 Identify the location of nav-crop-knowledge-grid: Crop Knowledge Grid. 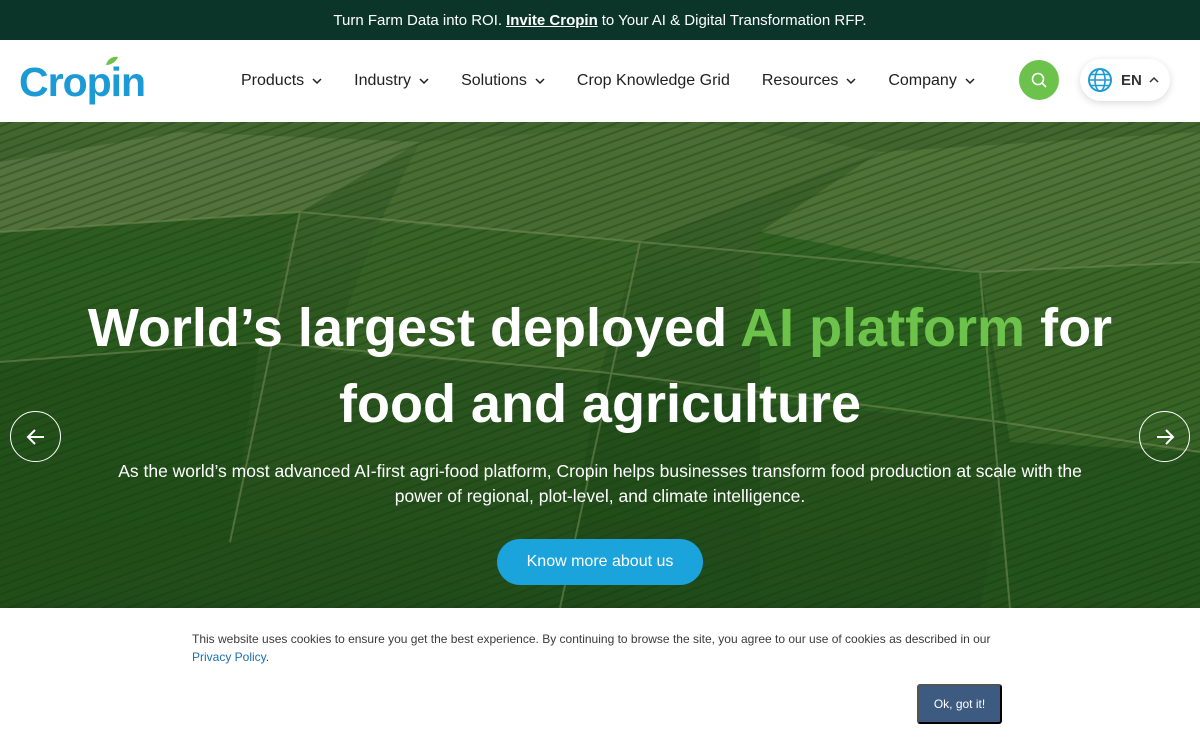
(653, 81).